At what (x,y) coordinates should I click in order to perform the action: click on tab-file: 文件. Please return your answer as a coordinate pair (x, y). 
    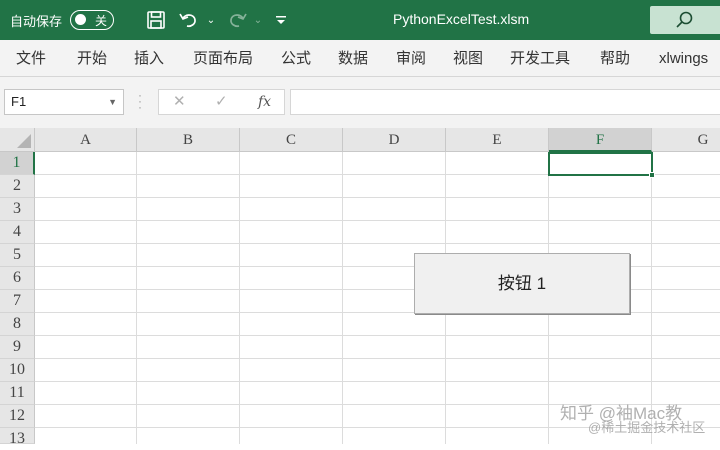
    Looking at the image, I should click on (31, 58).